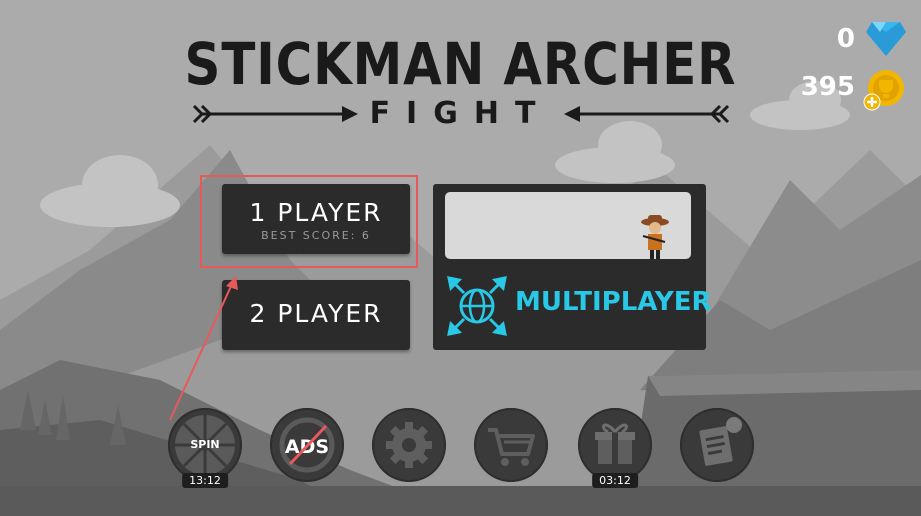 The image size is (921, 516). I want to click on highlight-box, so click(309, 221).